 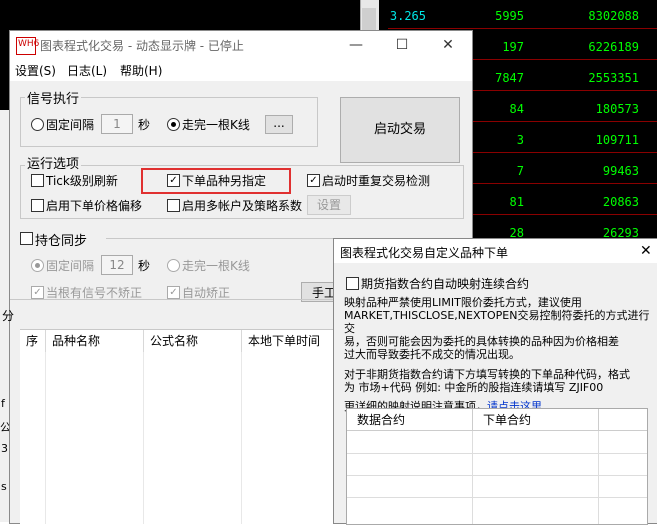 I want to click on menu-settings: 设置(S), so click(x=35, y=70).